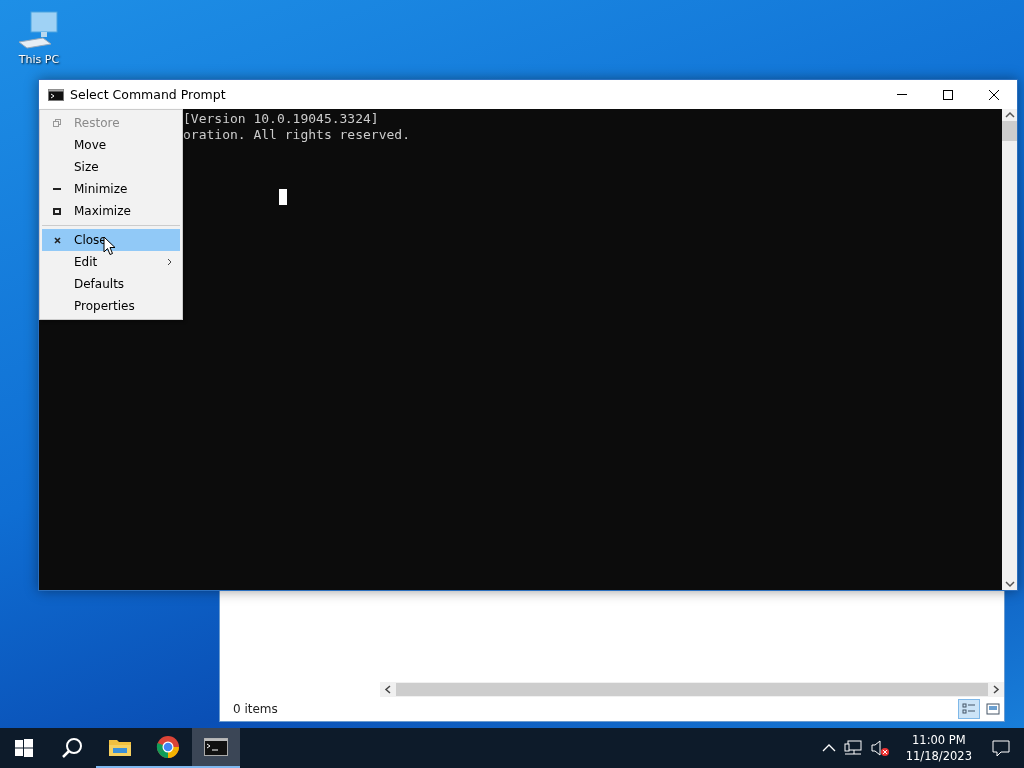  What do you see at coordinates (120, 747) in the screenshot?
I see `folder-icon` at bounding box center [120, 747].